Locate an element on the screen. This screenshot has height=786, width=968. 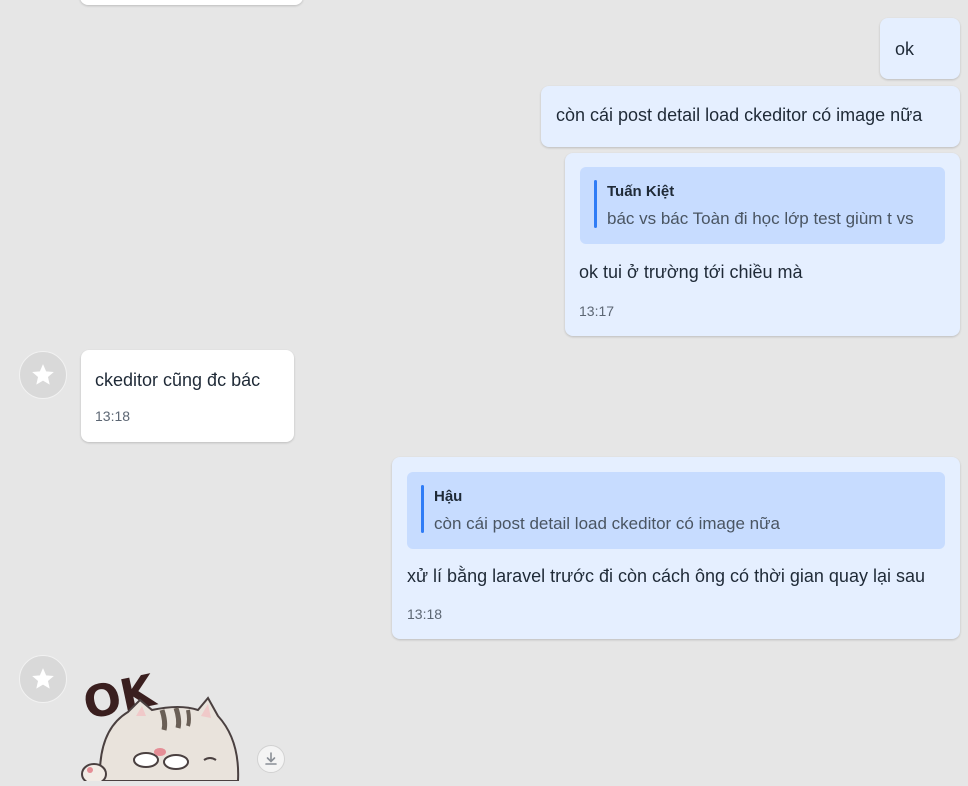
message-bubble-incoming: ckeditor cũng đc bác 13:18 is located at coordinates (187, 396).